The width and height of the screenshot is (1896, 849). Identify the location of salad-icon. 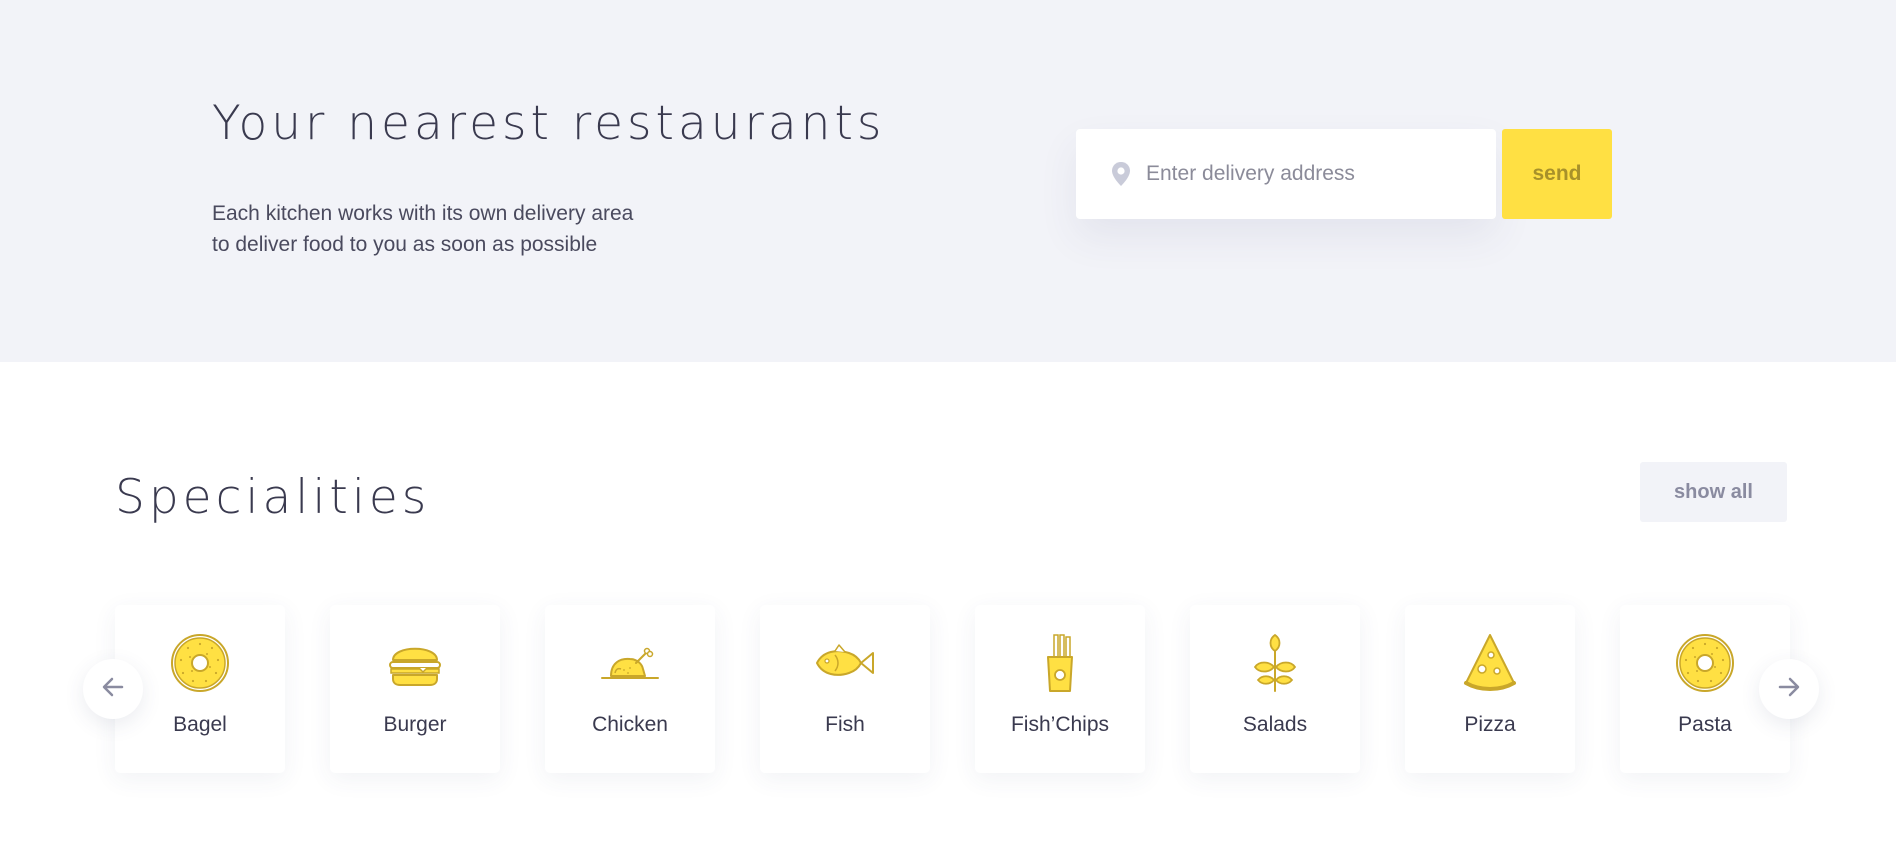
(1275, 663).